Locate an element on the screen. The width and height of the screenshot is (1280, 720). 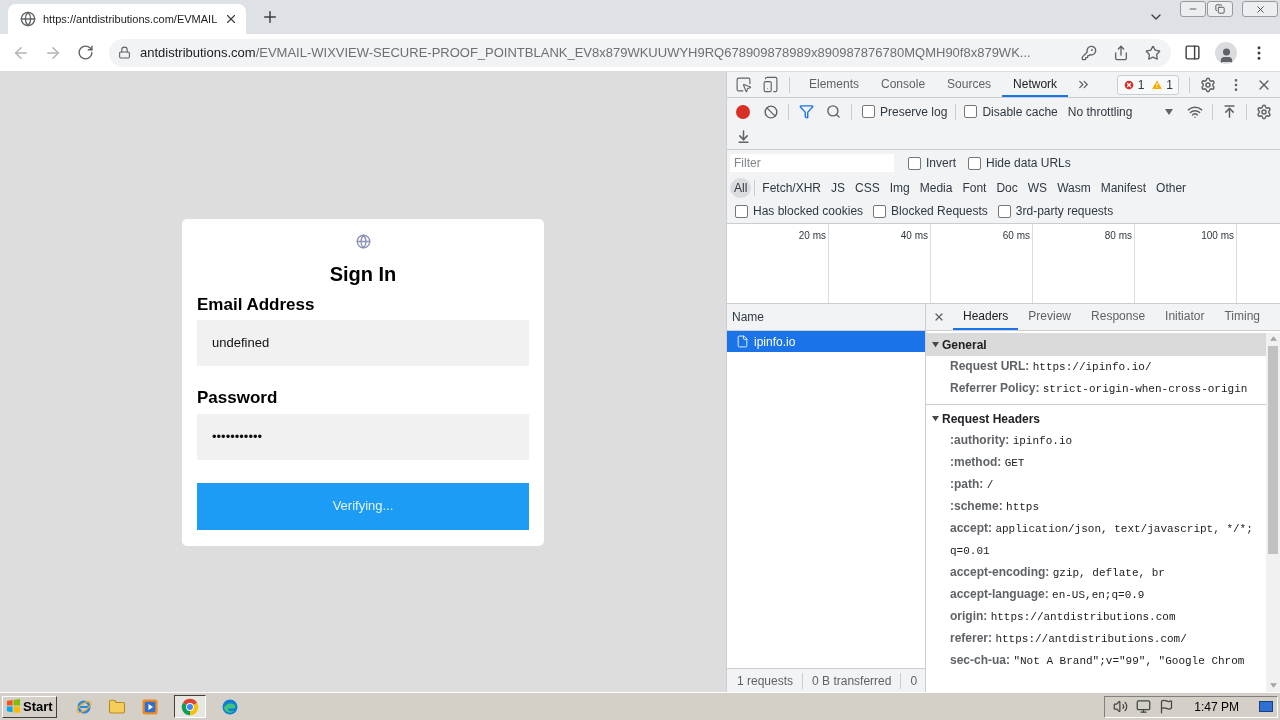
key-icon is located at coordinates (1089, 52).